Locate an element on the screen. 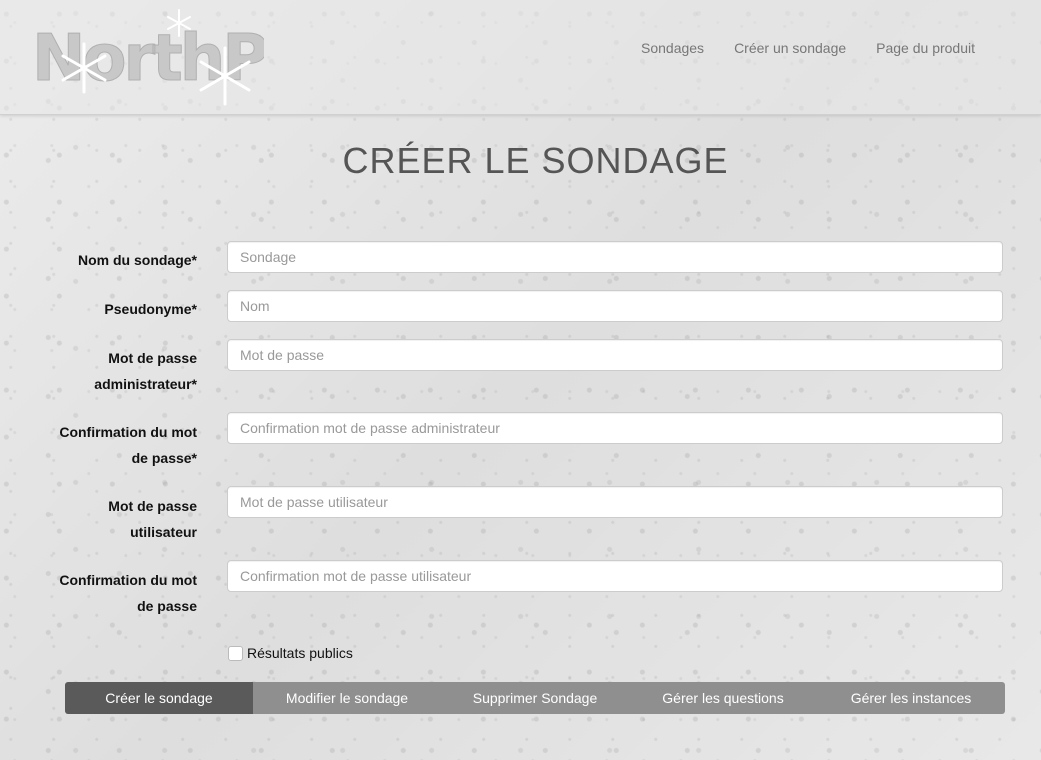 Image resolution: width=1041 pixels, height=760 pixels. pseudonym-input is located at coordinates (615, 306).